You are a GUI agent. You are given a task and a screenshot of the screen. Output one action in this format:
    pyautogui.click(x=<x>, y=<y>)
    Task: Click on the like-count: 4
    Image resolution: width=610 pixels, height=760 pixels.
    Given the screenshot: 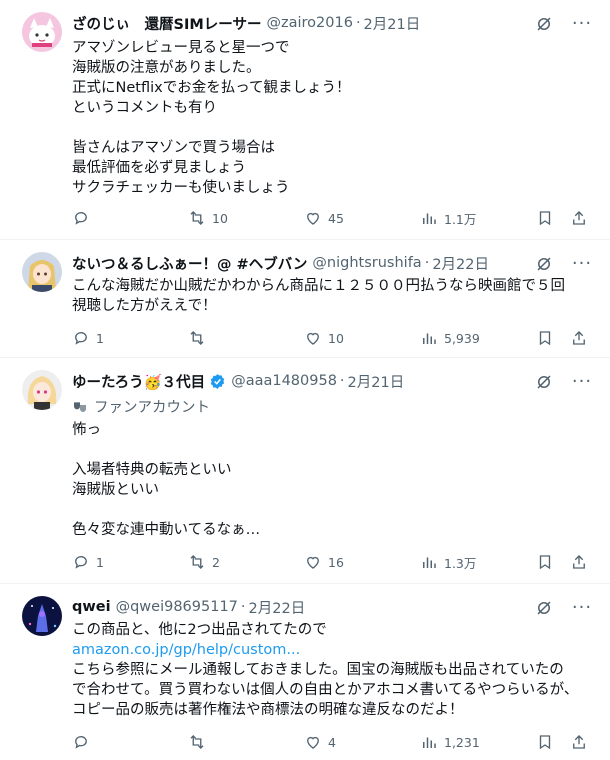 What is the action you would take?
    pyautogui.click(x=332, y=742)
    